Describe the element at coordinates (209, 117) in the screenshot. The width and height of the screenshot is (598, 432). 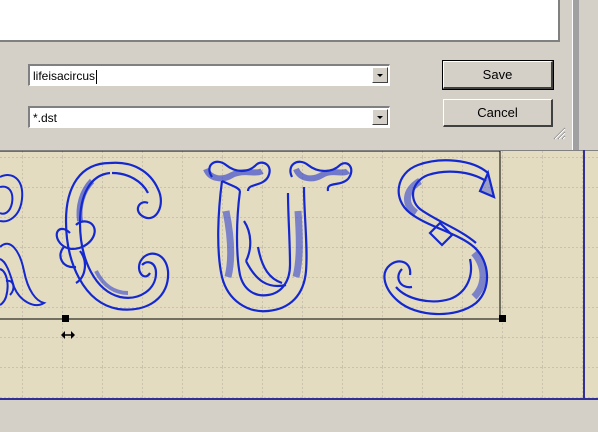
I see `filetype-combobox: *.dst` at that location.